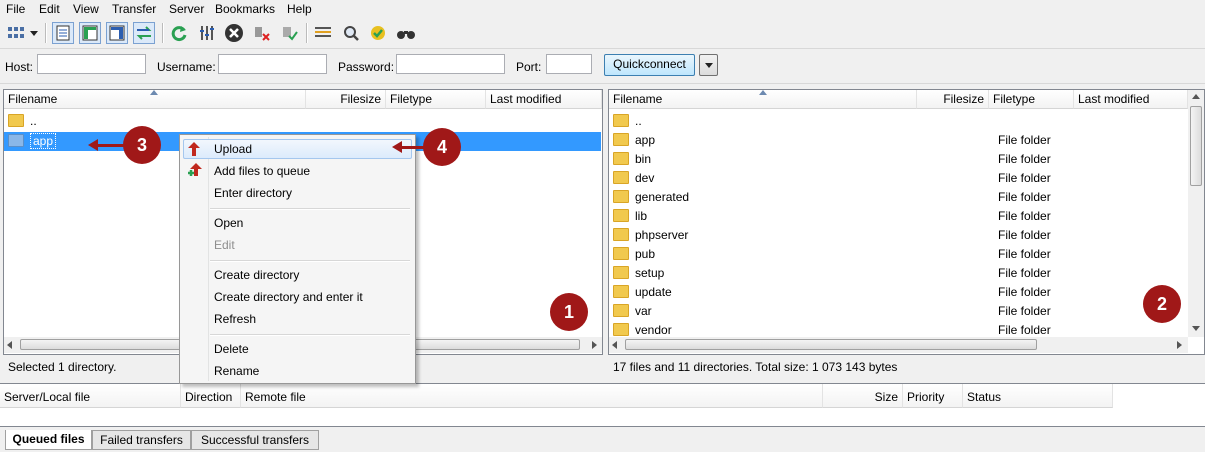 Image resolution: width=1205 pixels, height=452 pixels. What do you see at coordinates (1038, 396) in the screenshot?
I see `queue-col-status: Status` at bounding box center [1038, 396].